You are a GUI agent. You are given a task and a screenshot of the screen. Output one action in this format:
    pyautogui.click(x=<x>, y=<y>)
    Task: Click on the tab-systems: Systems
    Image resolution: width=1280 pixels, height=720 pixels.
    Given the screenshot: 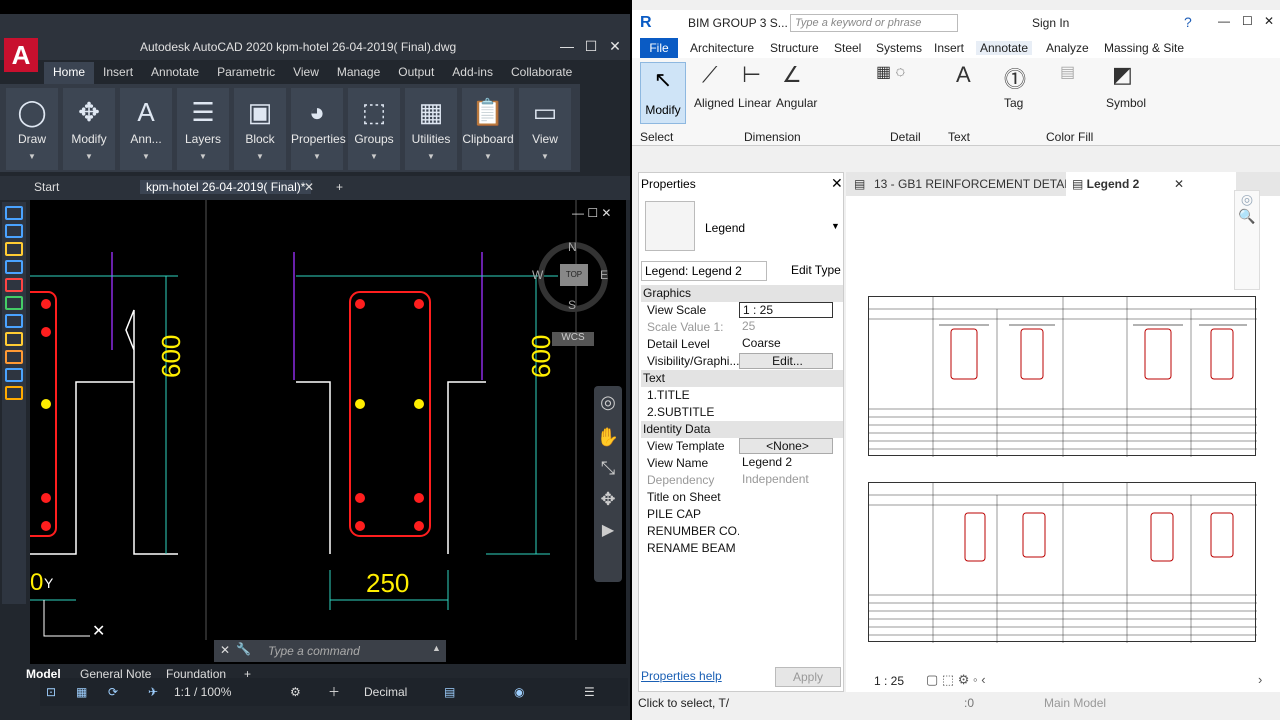 What is the action you would take?
    pyautogui.click(x=899, y=48)
    